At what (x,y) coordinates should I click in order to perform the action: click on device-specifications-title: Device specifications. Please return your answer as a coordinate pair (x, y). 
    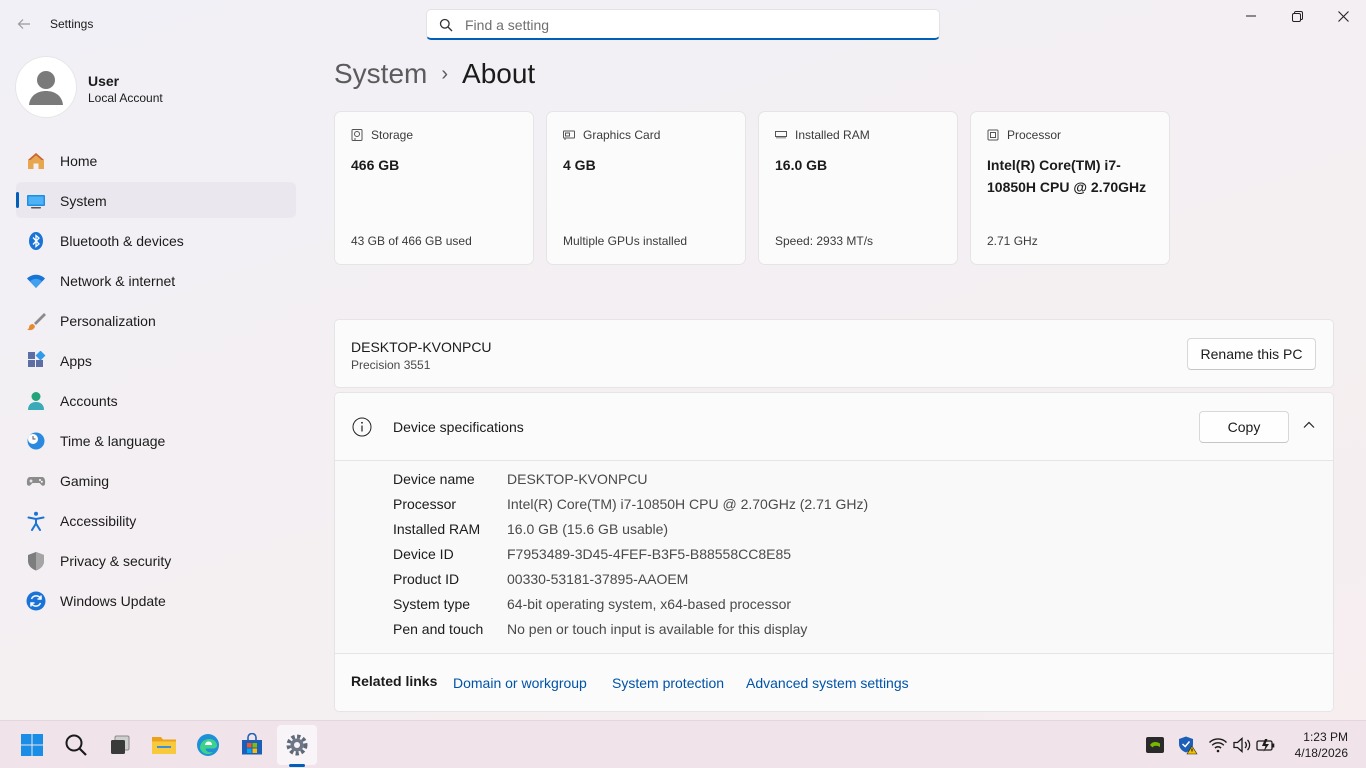
    Looking at the image, I should click on (458, 427).